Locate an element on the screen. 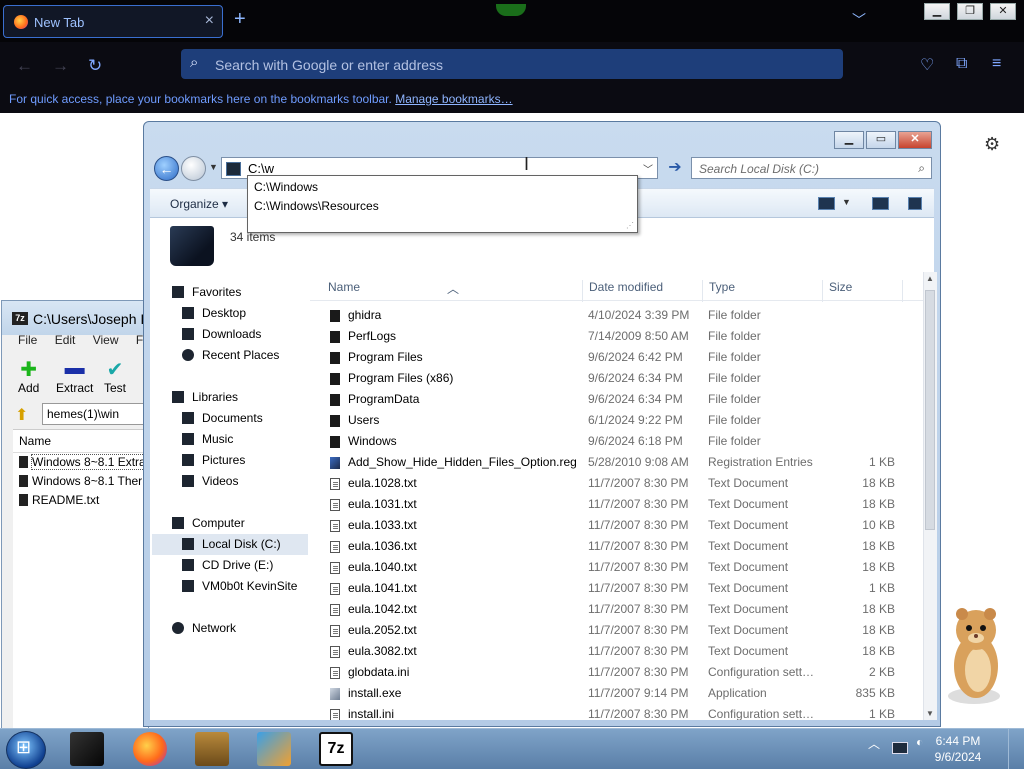 The image size is (1024, 769). table-row: Windows 9/6/2024 6:18 PM File folder is located at coordinates (616, 441).